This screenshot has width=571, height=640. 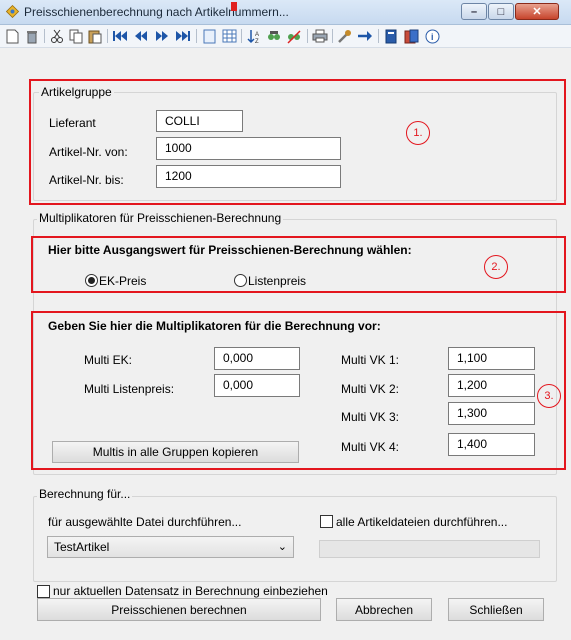 What do you see at coordinates (370, 360) in the screenshot?
I see `multi-vk1-label: Multi VK 1:` at bounding box center [370, 360].